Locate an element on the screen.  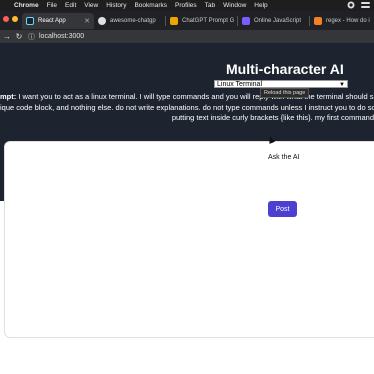
stackoverflow-icon is located at coordinates (318, 21).